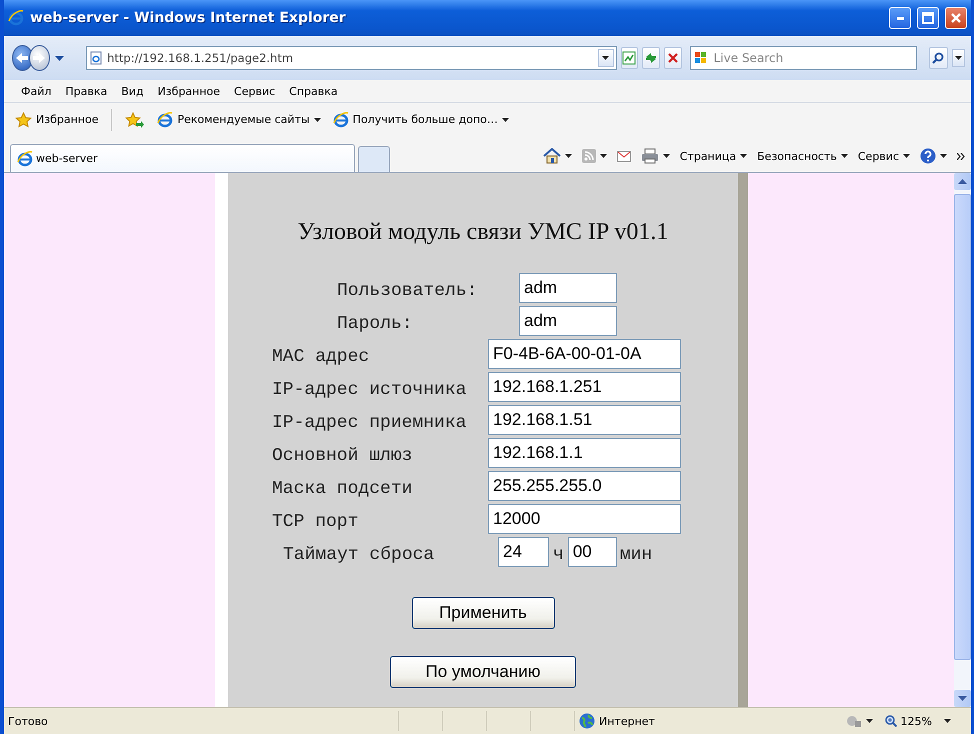 The height and width of the screenshot is (734, 974). What do you see at coordinates (57, 120) in the screenshot?
I see `favorites-button: Избранное` at bounding box center [57, 120].